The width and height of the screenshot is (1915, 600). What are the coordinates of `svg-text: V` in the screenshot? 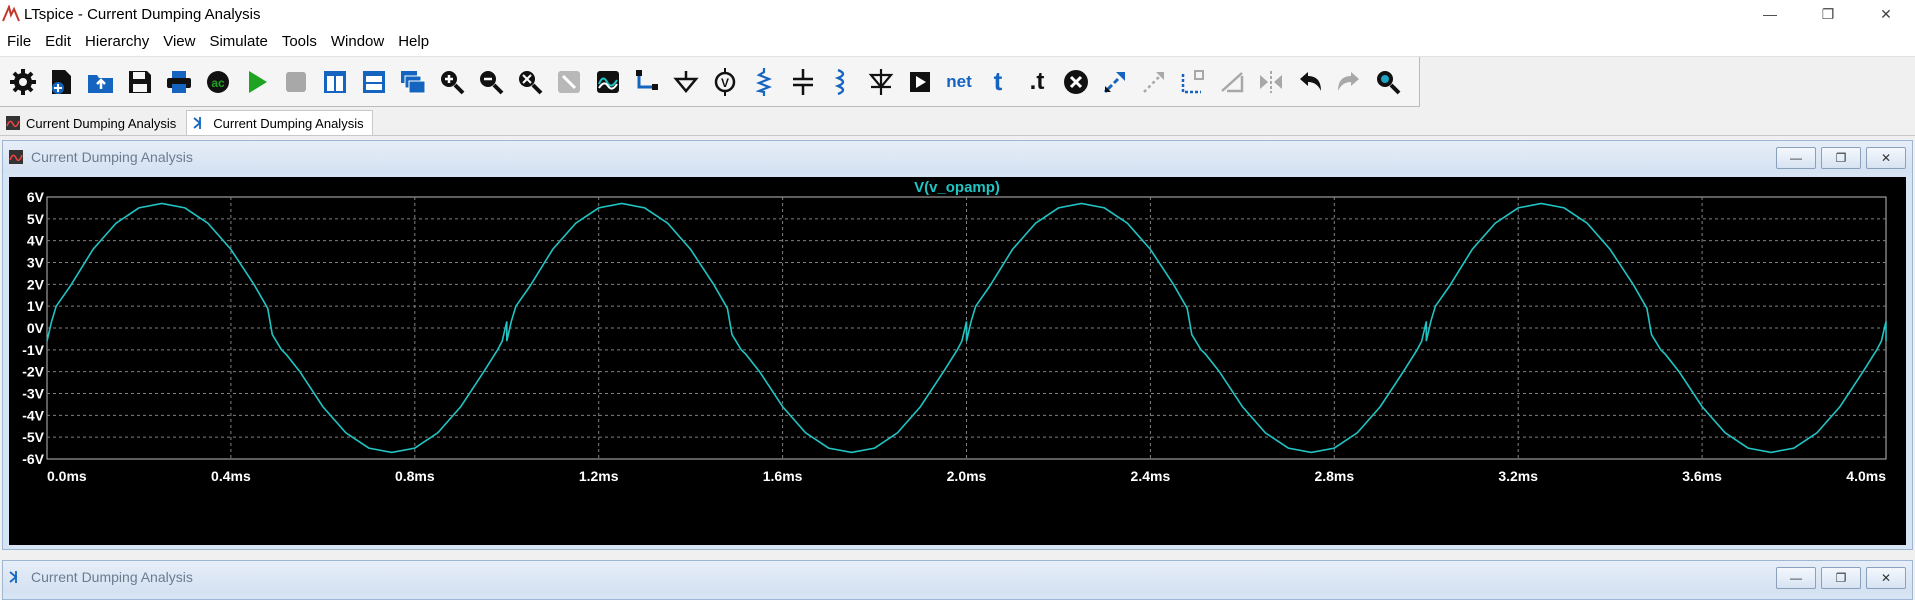 It's located at (725, 83).